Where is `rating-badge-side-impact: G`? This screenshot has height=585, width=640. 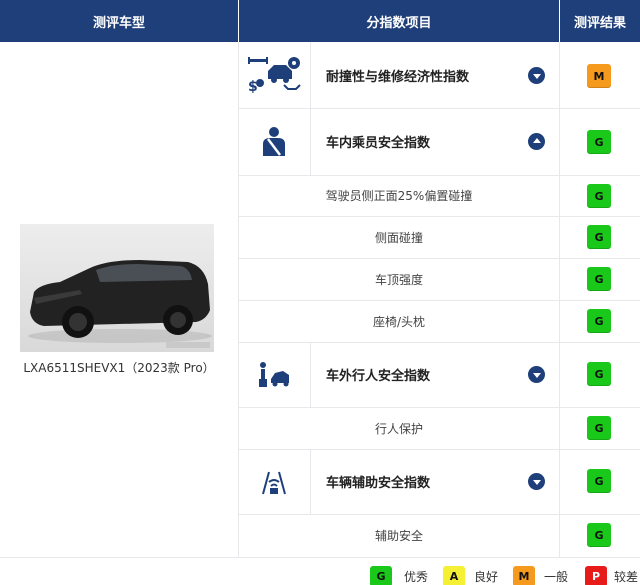 rating-badge-side-impact: G is located at coordinates (599, 237).